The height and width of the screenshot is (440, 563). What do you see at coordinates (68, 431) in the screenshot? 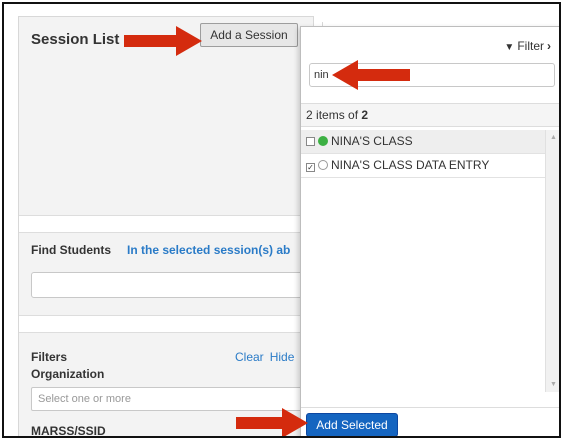
I see `marss-ssid-label: MARSS/SSID` at bounding box center [68, 431].